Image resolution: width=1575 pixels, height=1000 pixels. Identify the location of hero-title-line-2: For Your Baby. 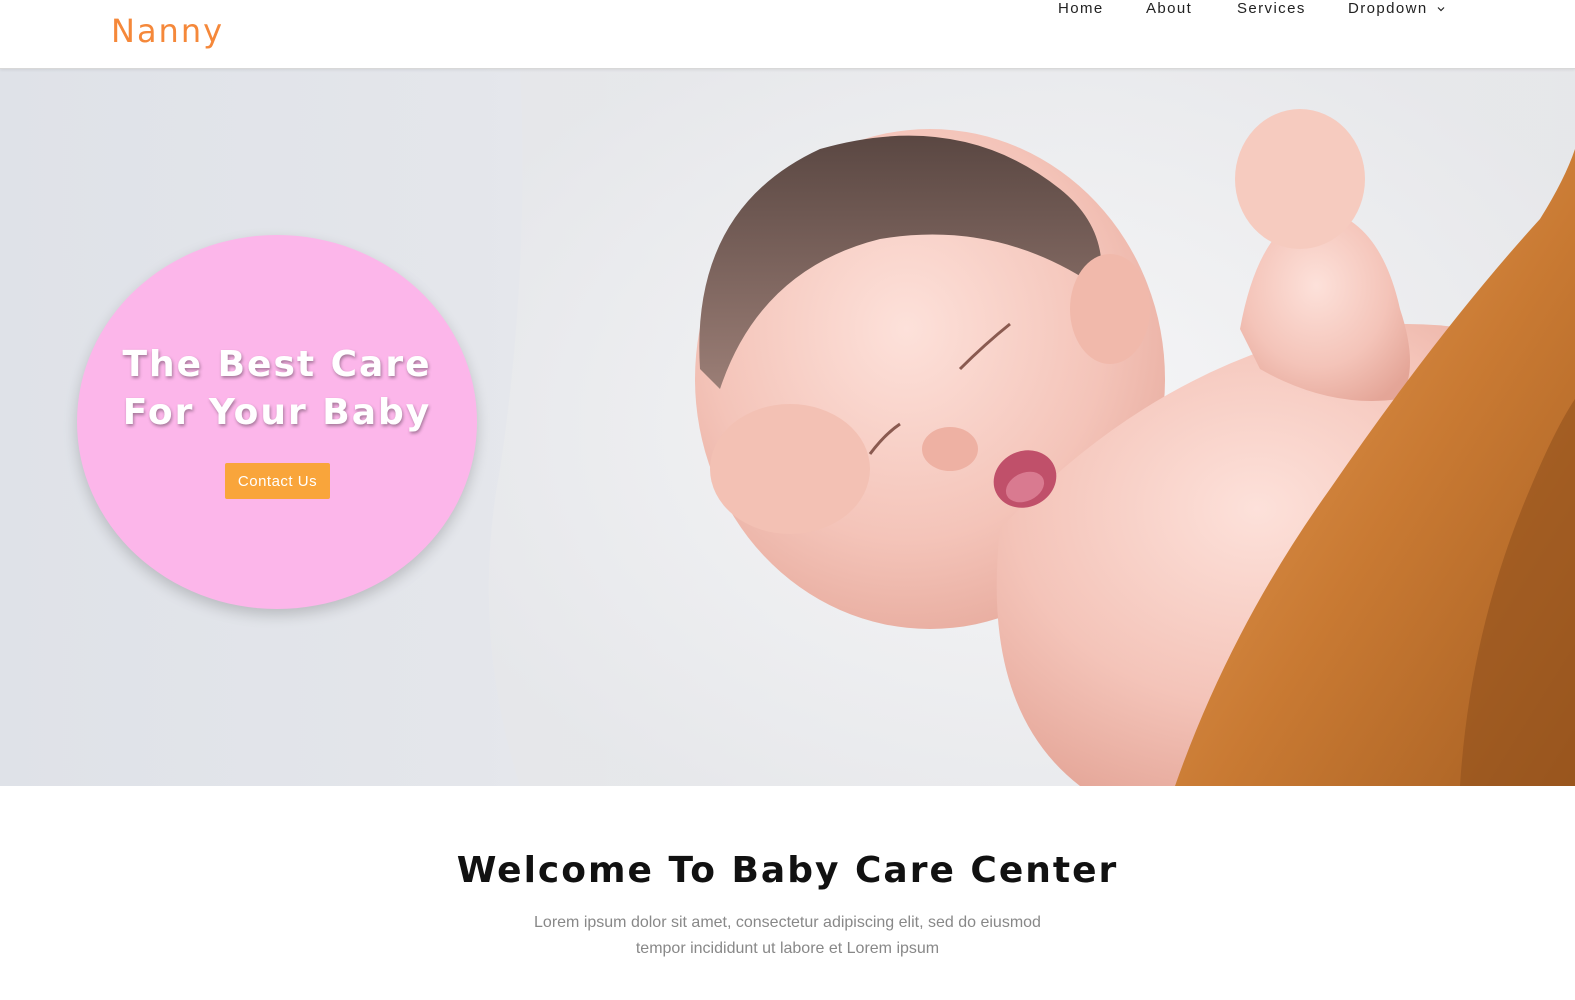
(277, 412).